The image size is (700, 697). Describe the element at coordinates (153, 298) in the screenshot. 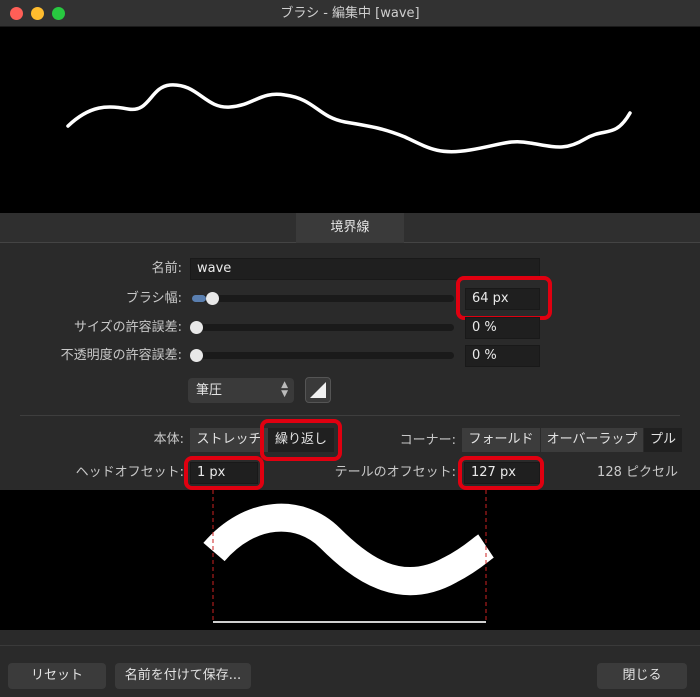

I see `brush-width-label: ブラシ幅:` at that location.